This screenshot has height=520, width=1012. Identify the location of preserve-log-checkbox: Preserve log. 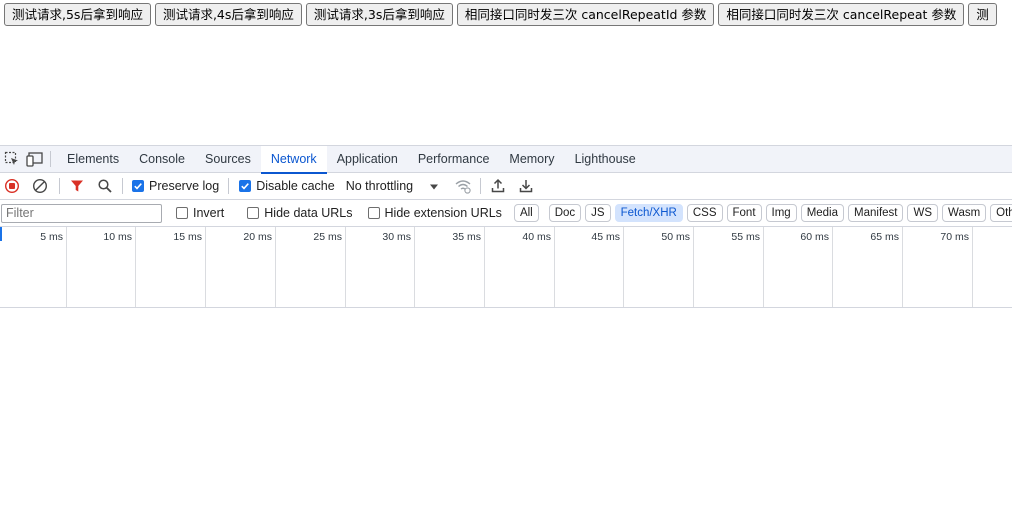
(175, 186).